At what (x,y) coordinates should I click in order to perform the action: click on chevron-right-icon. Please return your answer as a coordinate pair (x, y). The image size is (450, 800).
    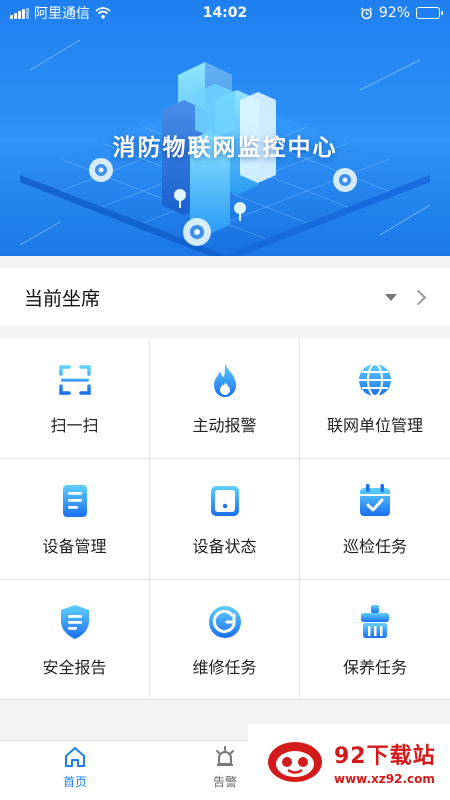
    Looking at the image, I should click on (418, 297).